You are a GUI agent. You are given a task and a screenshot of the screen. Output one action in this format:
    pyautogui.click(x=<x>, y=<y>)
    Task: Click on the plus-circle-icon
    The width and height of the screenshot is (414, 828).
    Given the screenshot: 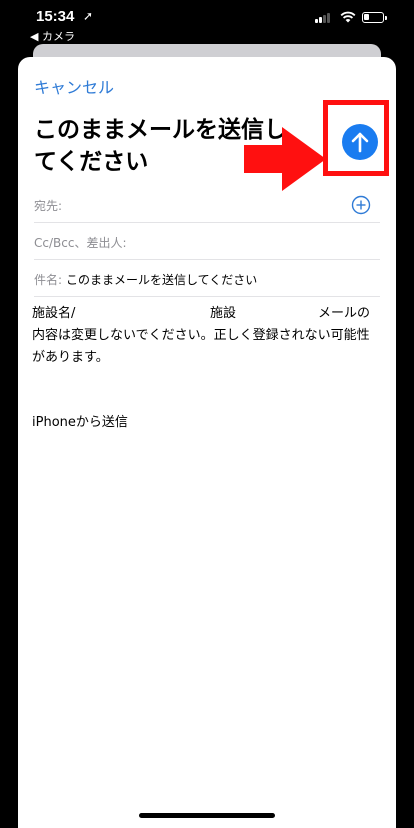 What is the action you would take?
    pyautogui.click(x=361, y=205)
    